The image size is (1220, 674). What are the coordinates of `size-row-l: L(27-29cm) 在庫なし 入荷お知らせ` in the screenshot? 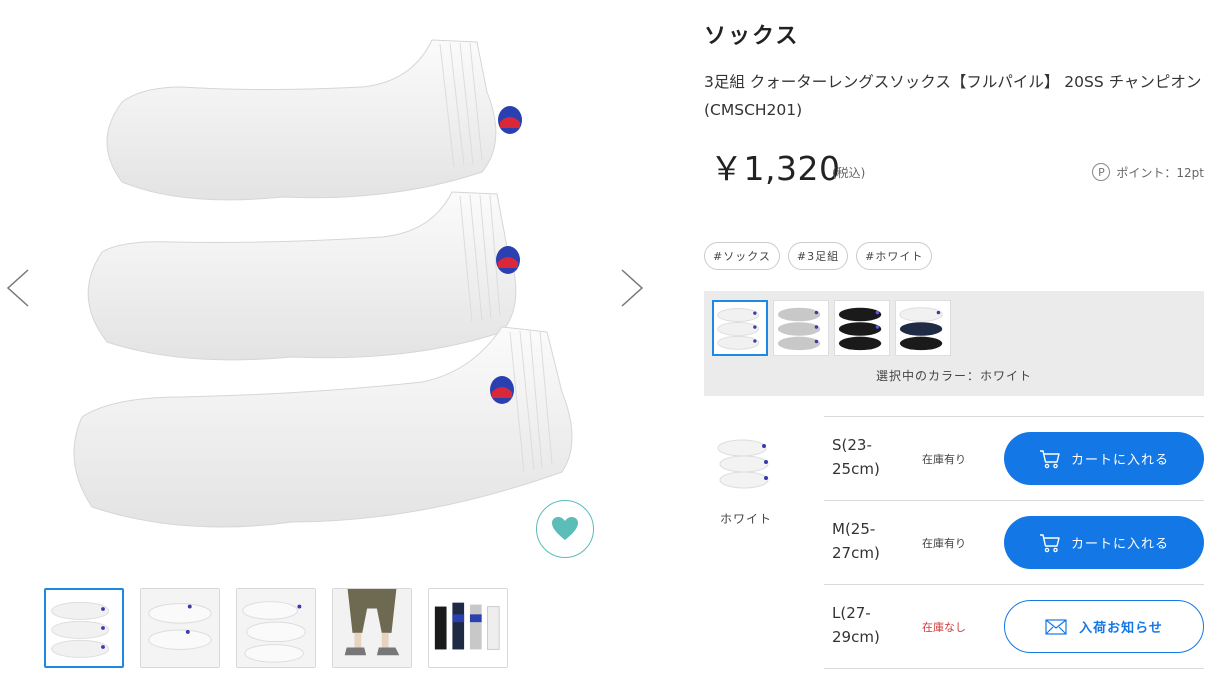 It's located at (1014, 627).